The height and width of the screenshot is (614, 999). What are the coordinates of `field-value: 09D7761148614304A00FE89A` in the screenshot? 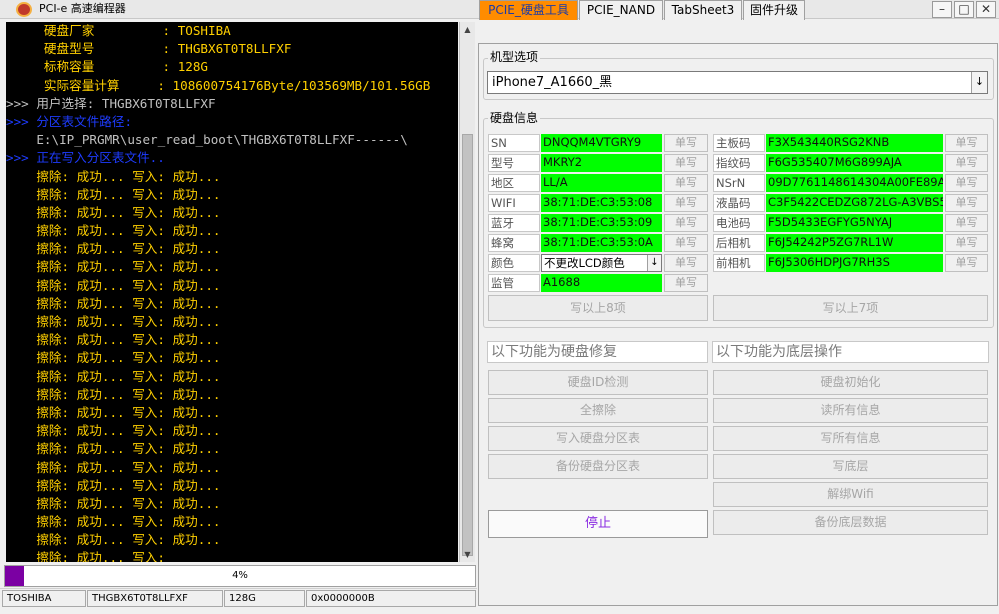 It's located at (854, 183).